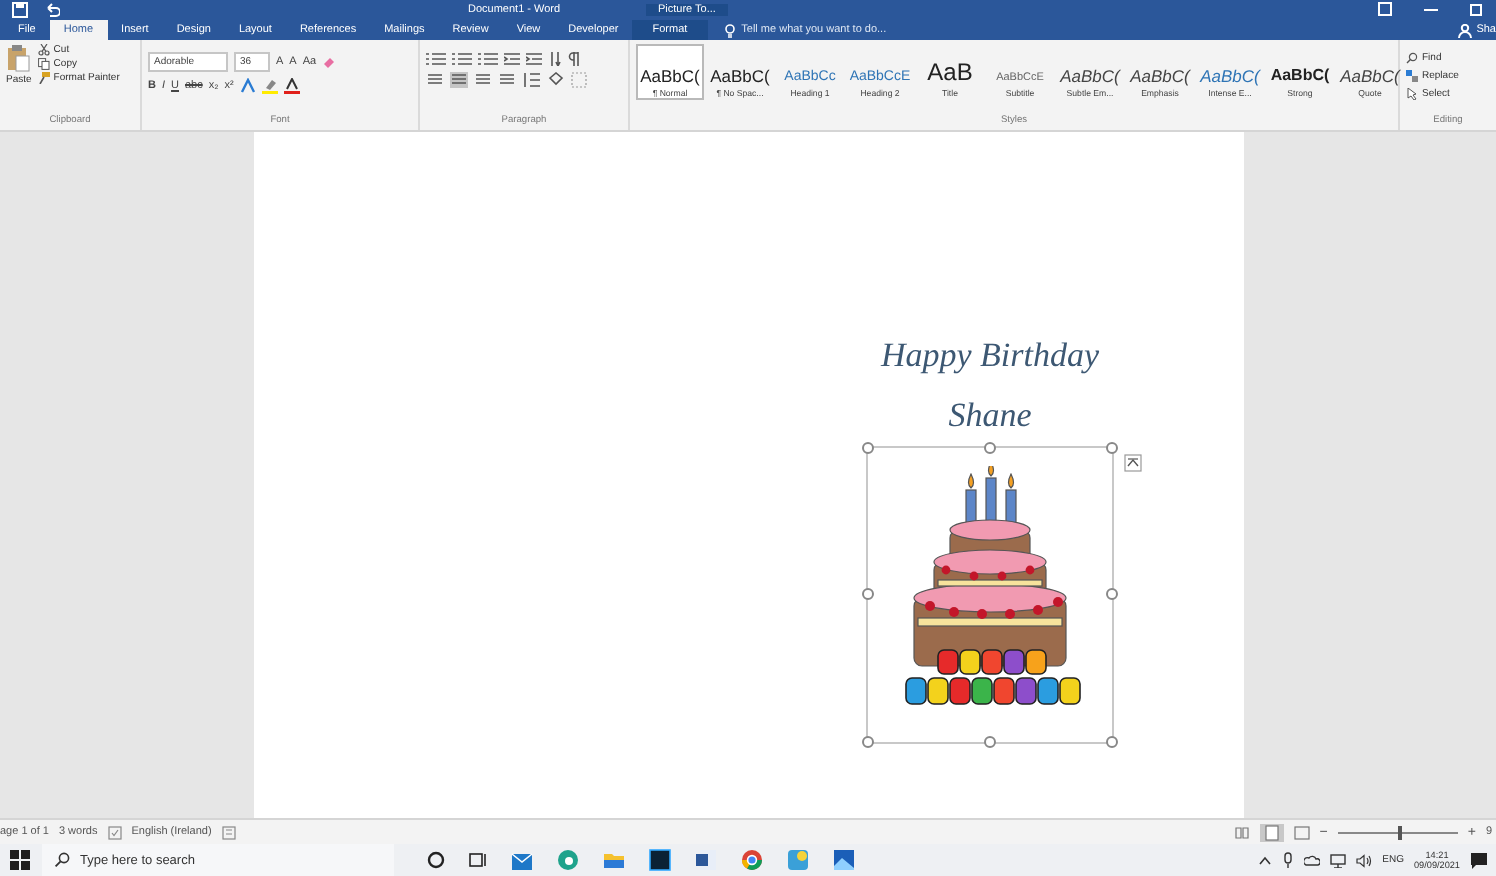 This screenshot has width=1496, height=876. I want to click on document-app-icon, so click(706, 860).